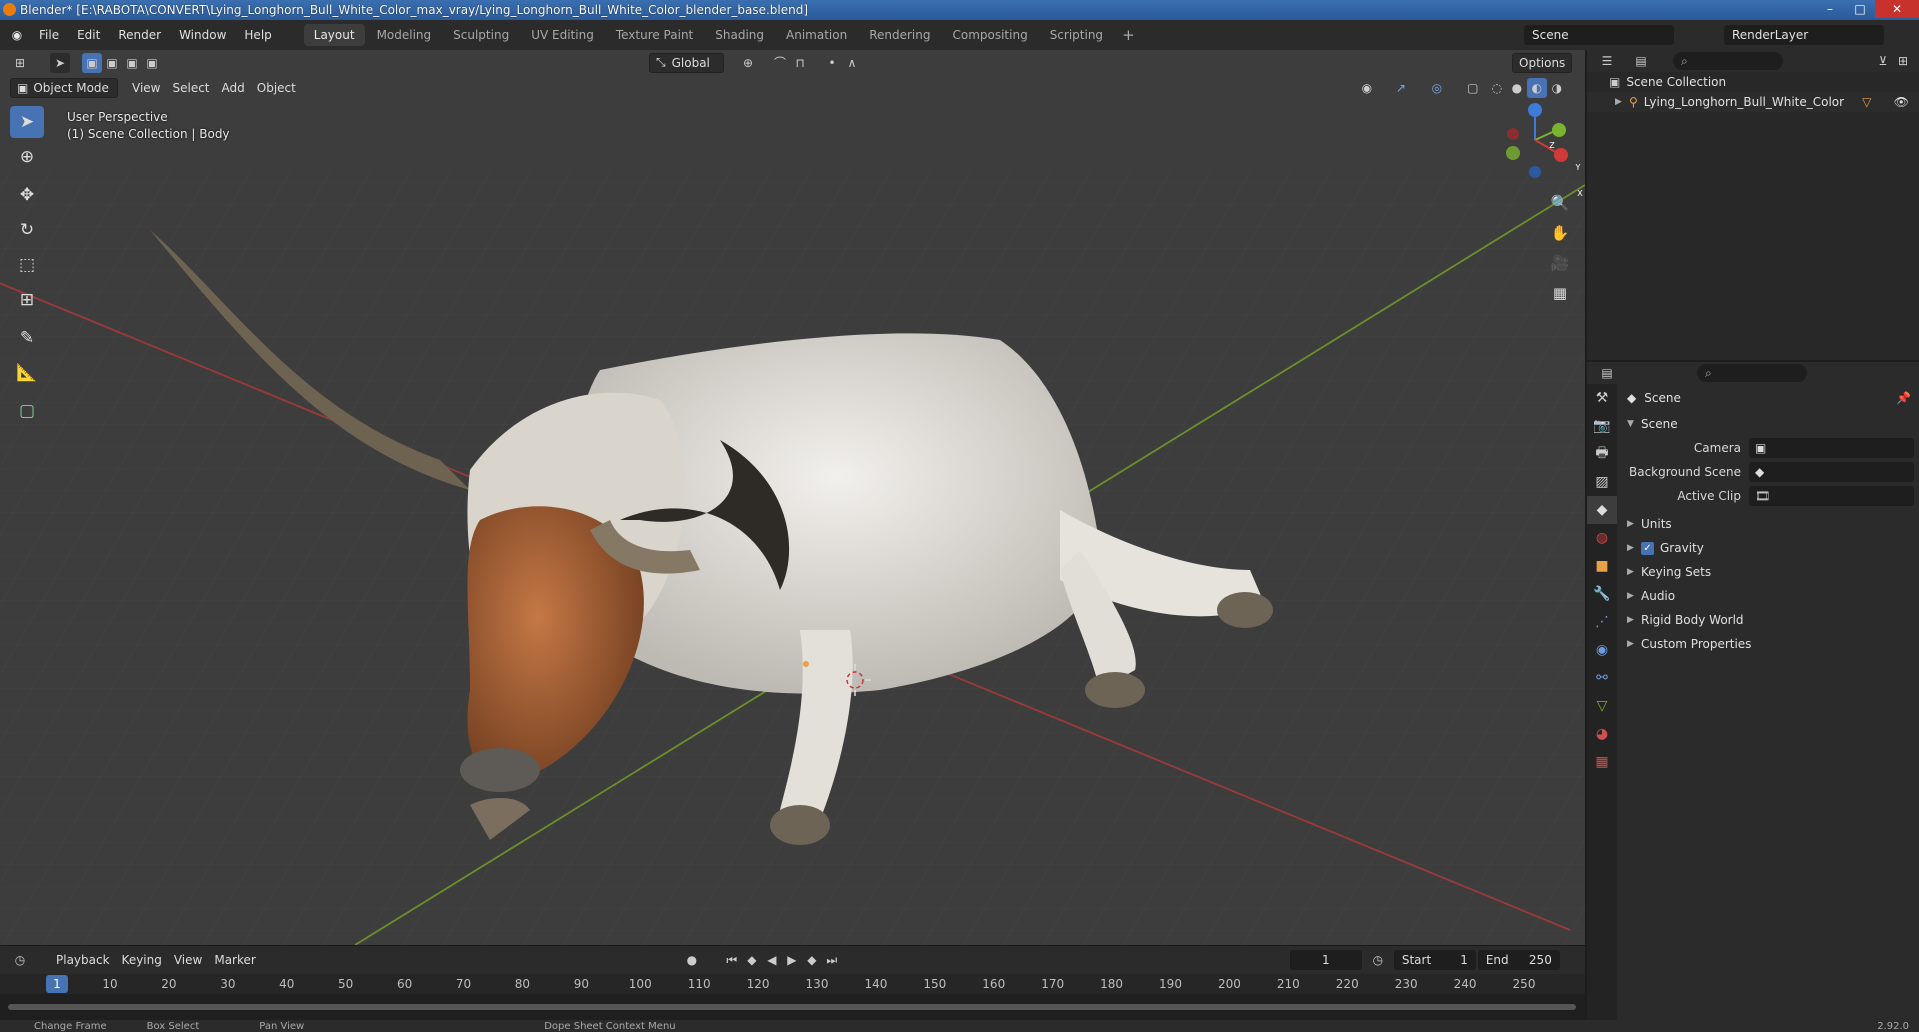  What do you see at coordinates (27, 411) in the screenshot?
I see `add-cube-tool-icon: ▢` at bounding box center [27, 411].